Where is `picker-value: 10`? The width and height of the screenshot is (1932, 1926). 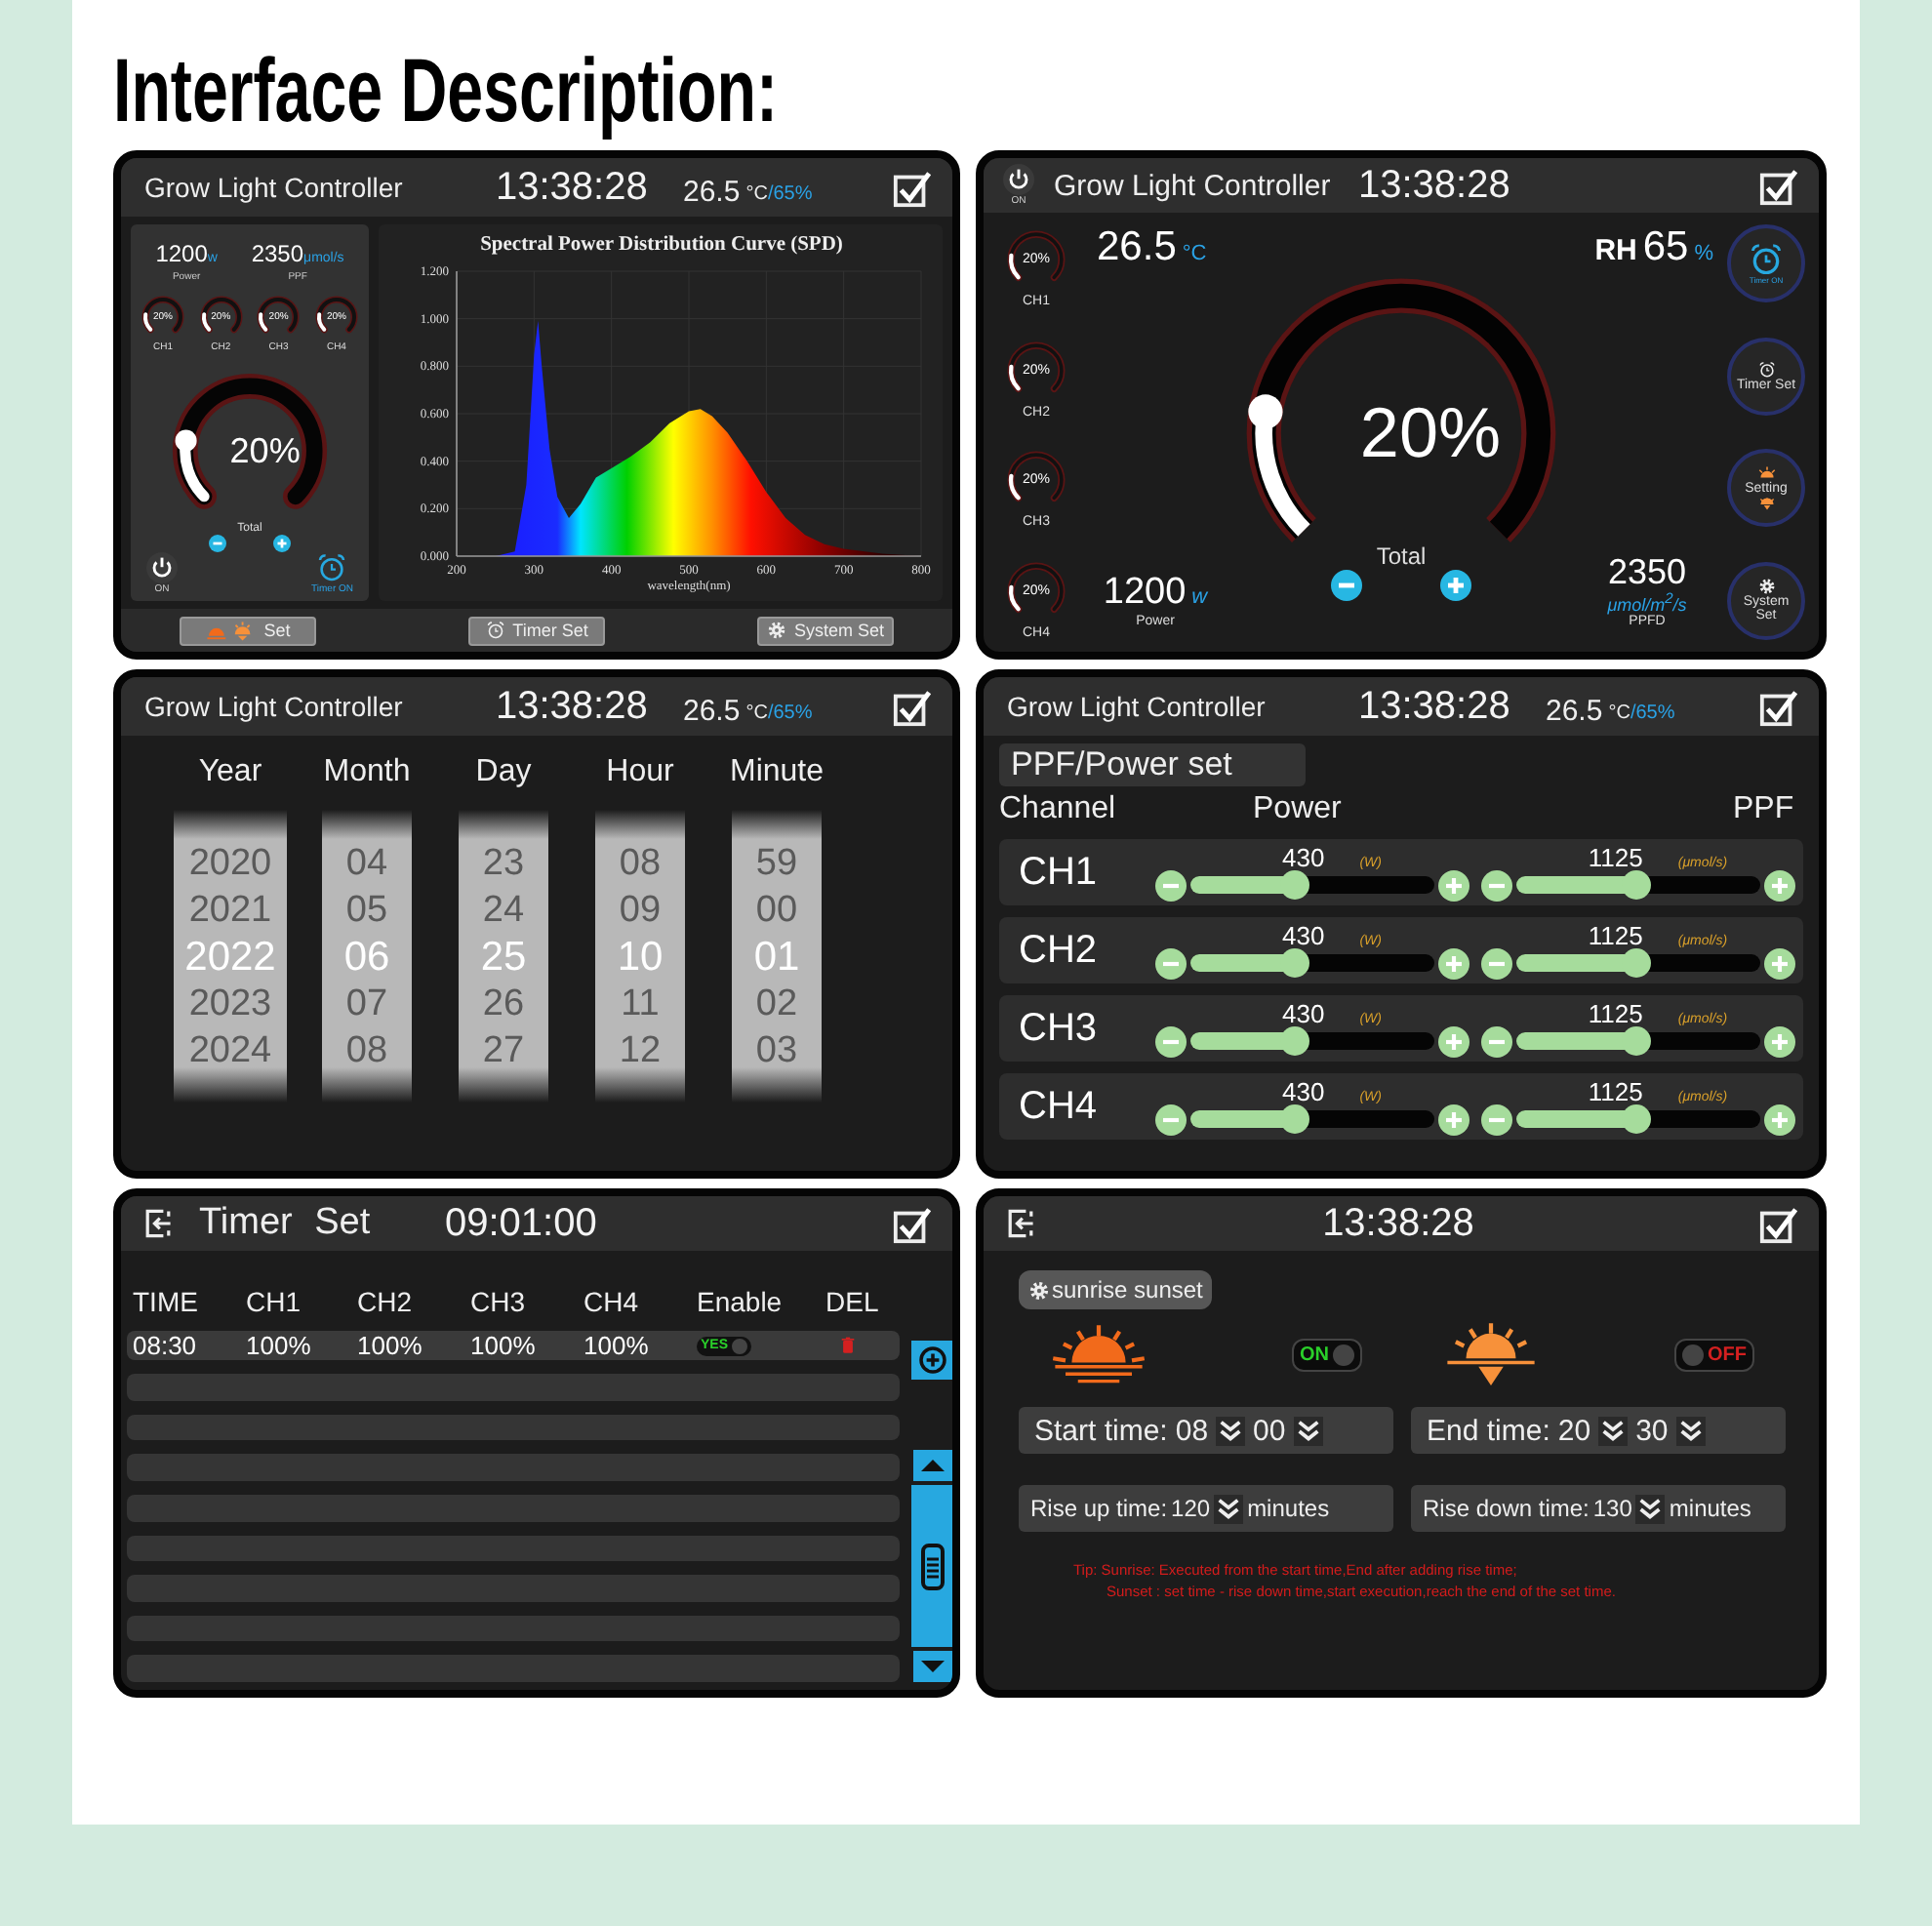
picker-value: 10 is located at coordinates (640, 956).